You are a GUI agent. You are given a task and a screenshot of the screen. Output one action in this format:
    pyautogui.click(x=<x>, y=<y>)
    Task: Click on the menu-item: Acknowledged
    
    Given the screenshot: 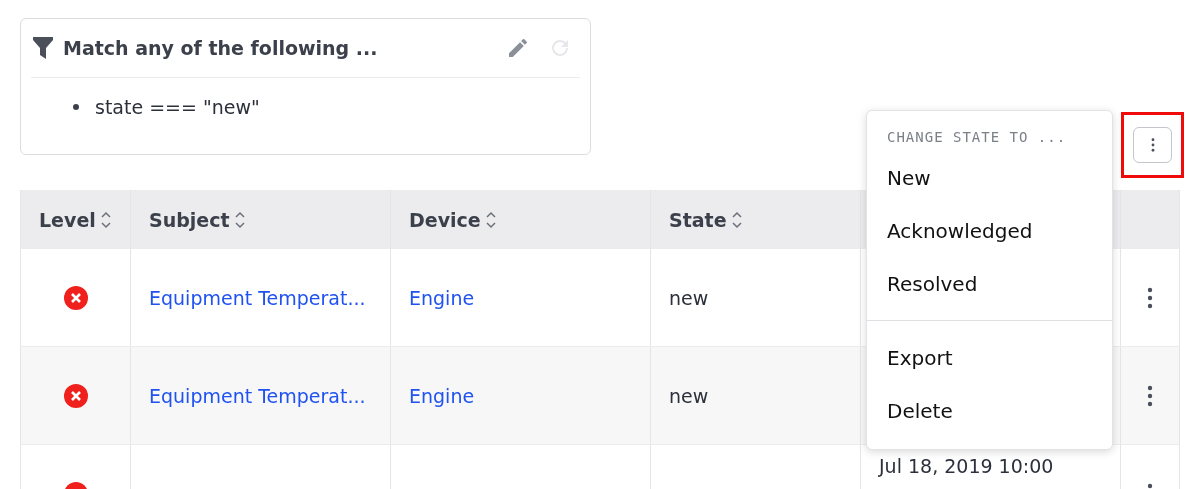 What is the action you would take?
    pyautogui.click(x=989, y=230)
    